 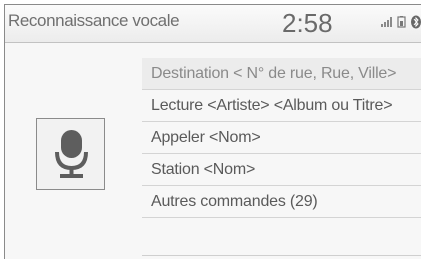 I want to click on command-label: Autres commandes (29), so click(x=234, y=201).